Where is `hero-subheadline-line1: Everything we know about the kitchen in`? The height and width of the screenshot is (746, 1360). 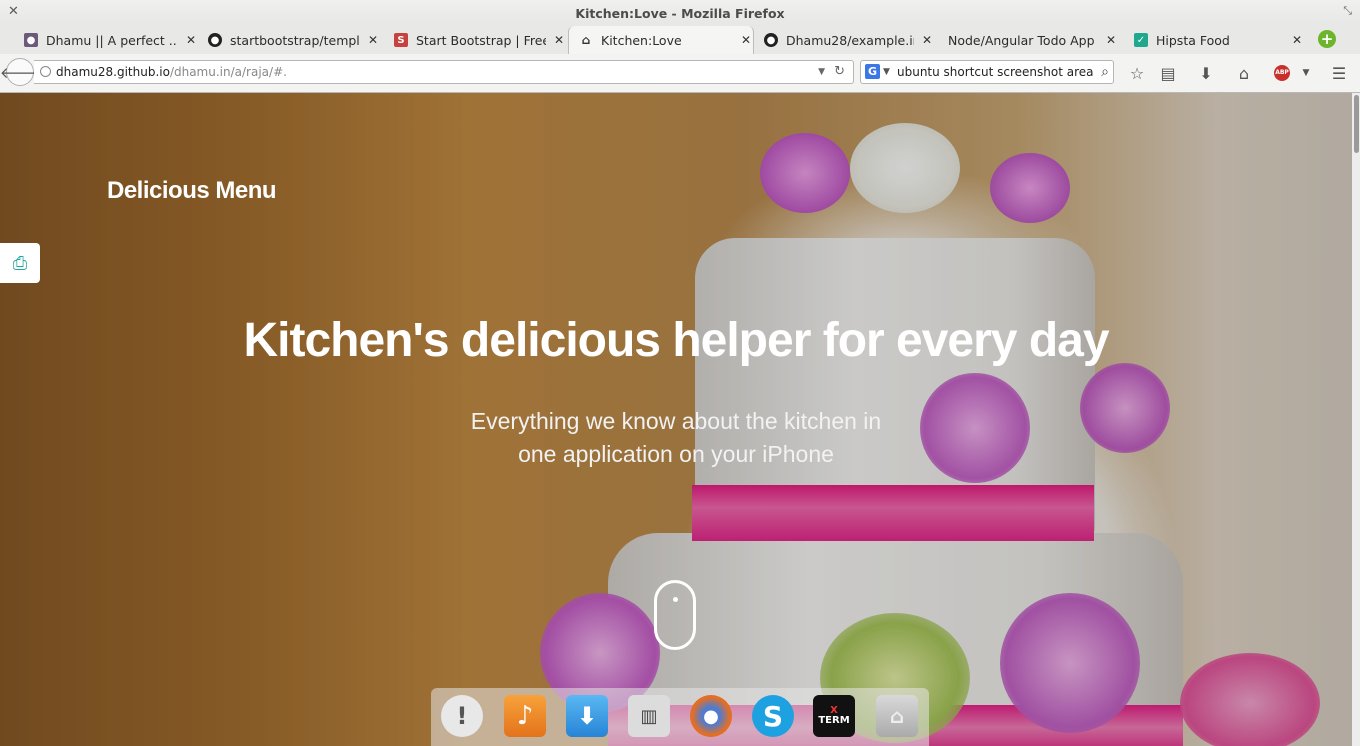 hero-subheadline-line1: Everything we know about the kitchen in is located at coordinates (676, 421).